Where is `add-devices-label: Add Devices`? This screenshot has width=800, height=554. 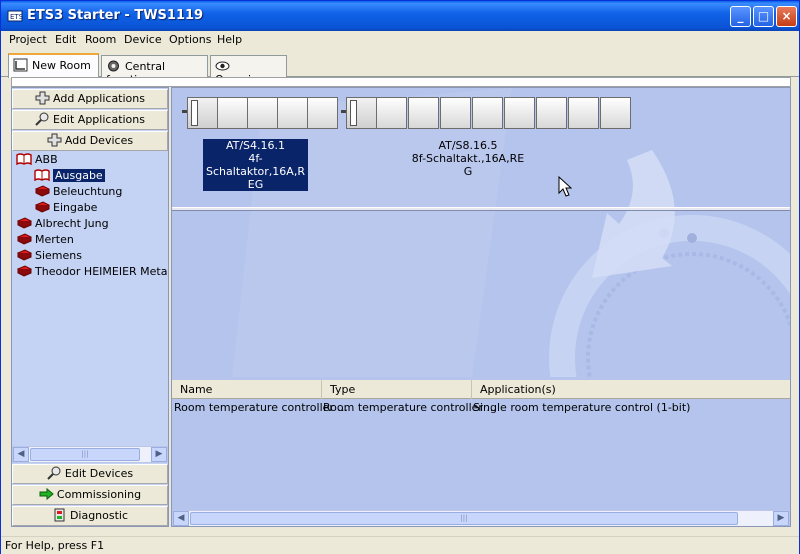 add-devices-label: Add Devices is located at coordinates (99, 140).